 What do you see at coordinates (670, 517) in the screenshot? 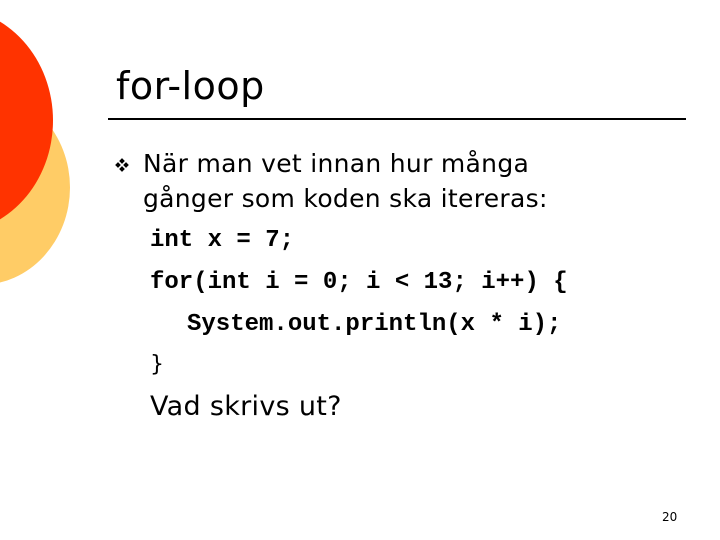
I see `page-number: 20` at bounding box center [670, 517].